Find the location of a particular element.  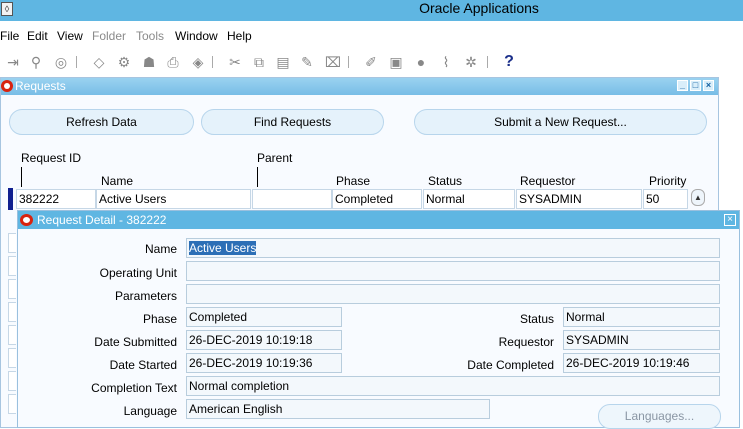

operating-unit-field is located at coordinates (453, 271).